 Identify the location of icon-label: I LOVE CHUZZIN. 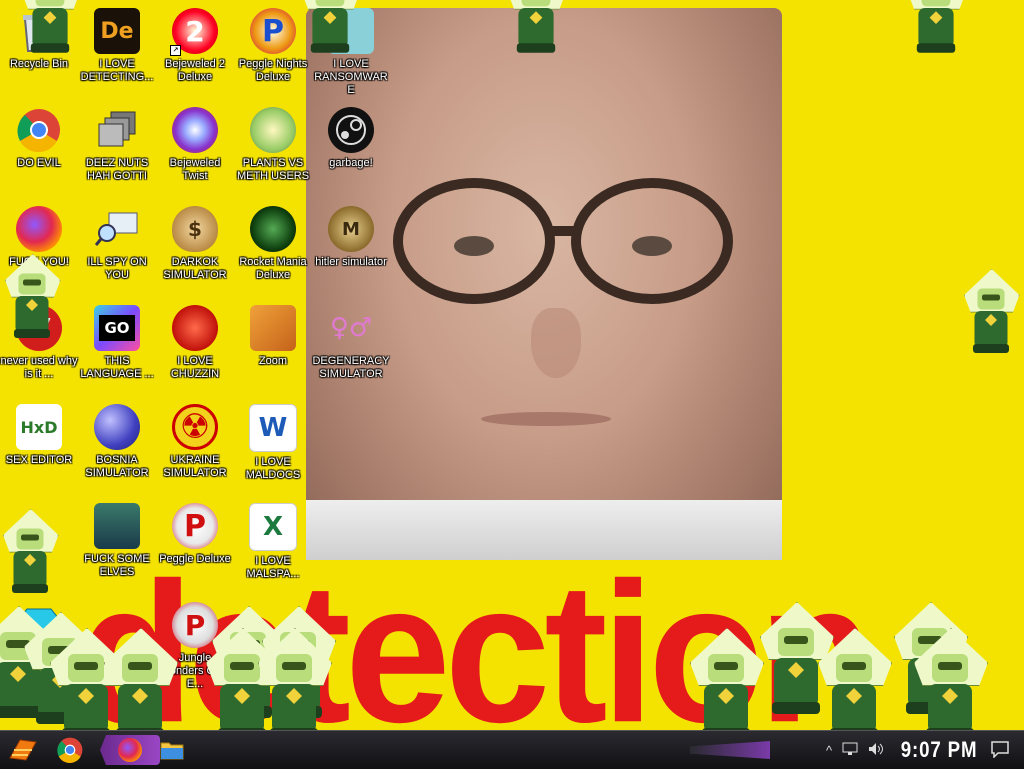
(195, 367).